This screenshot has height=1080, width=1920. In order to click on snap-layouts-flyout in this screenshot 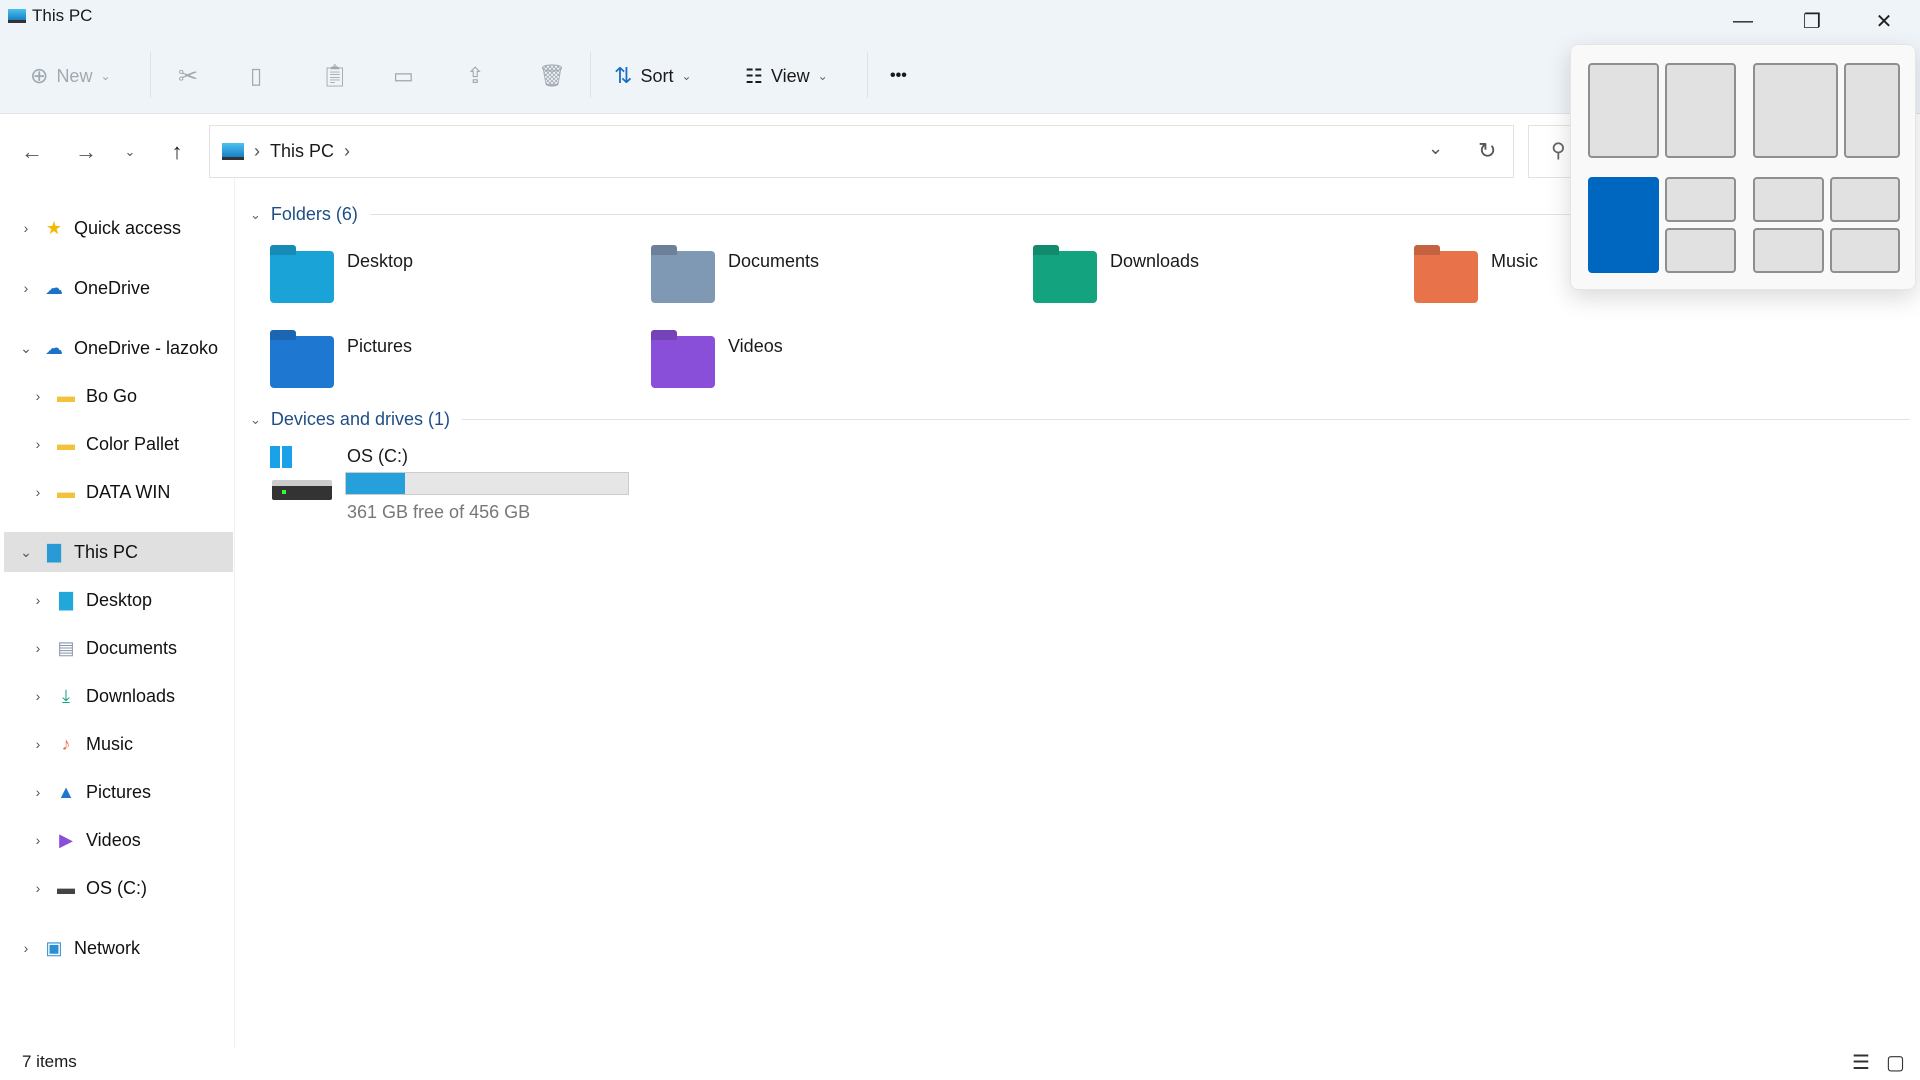, I will do `click(1743, 167)`.